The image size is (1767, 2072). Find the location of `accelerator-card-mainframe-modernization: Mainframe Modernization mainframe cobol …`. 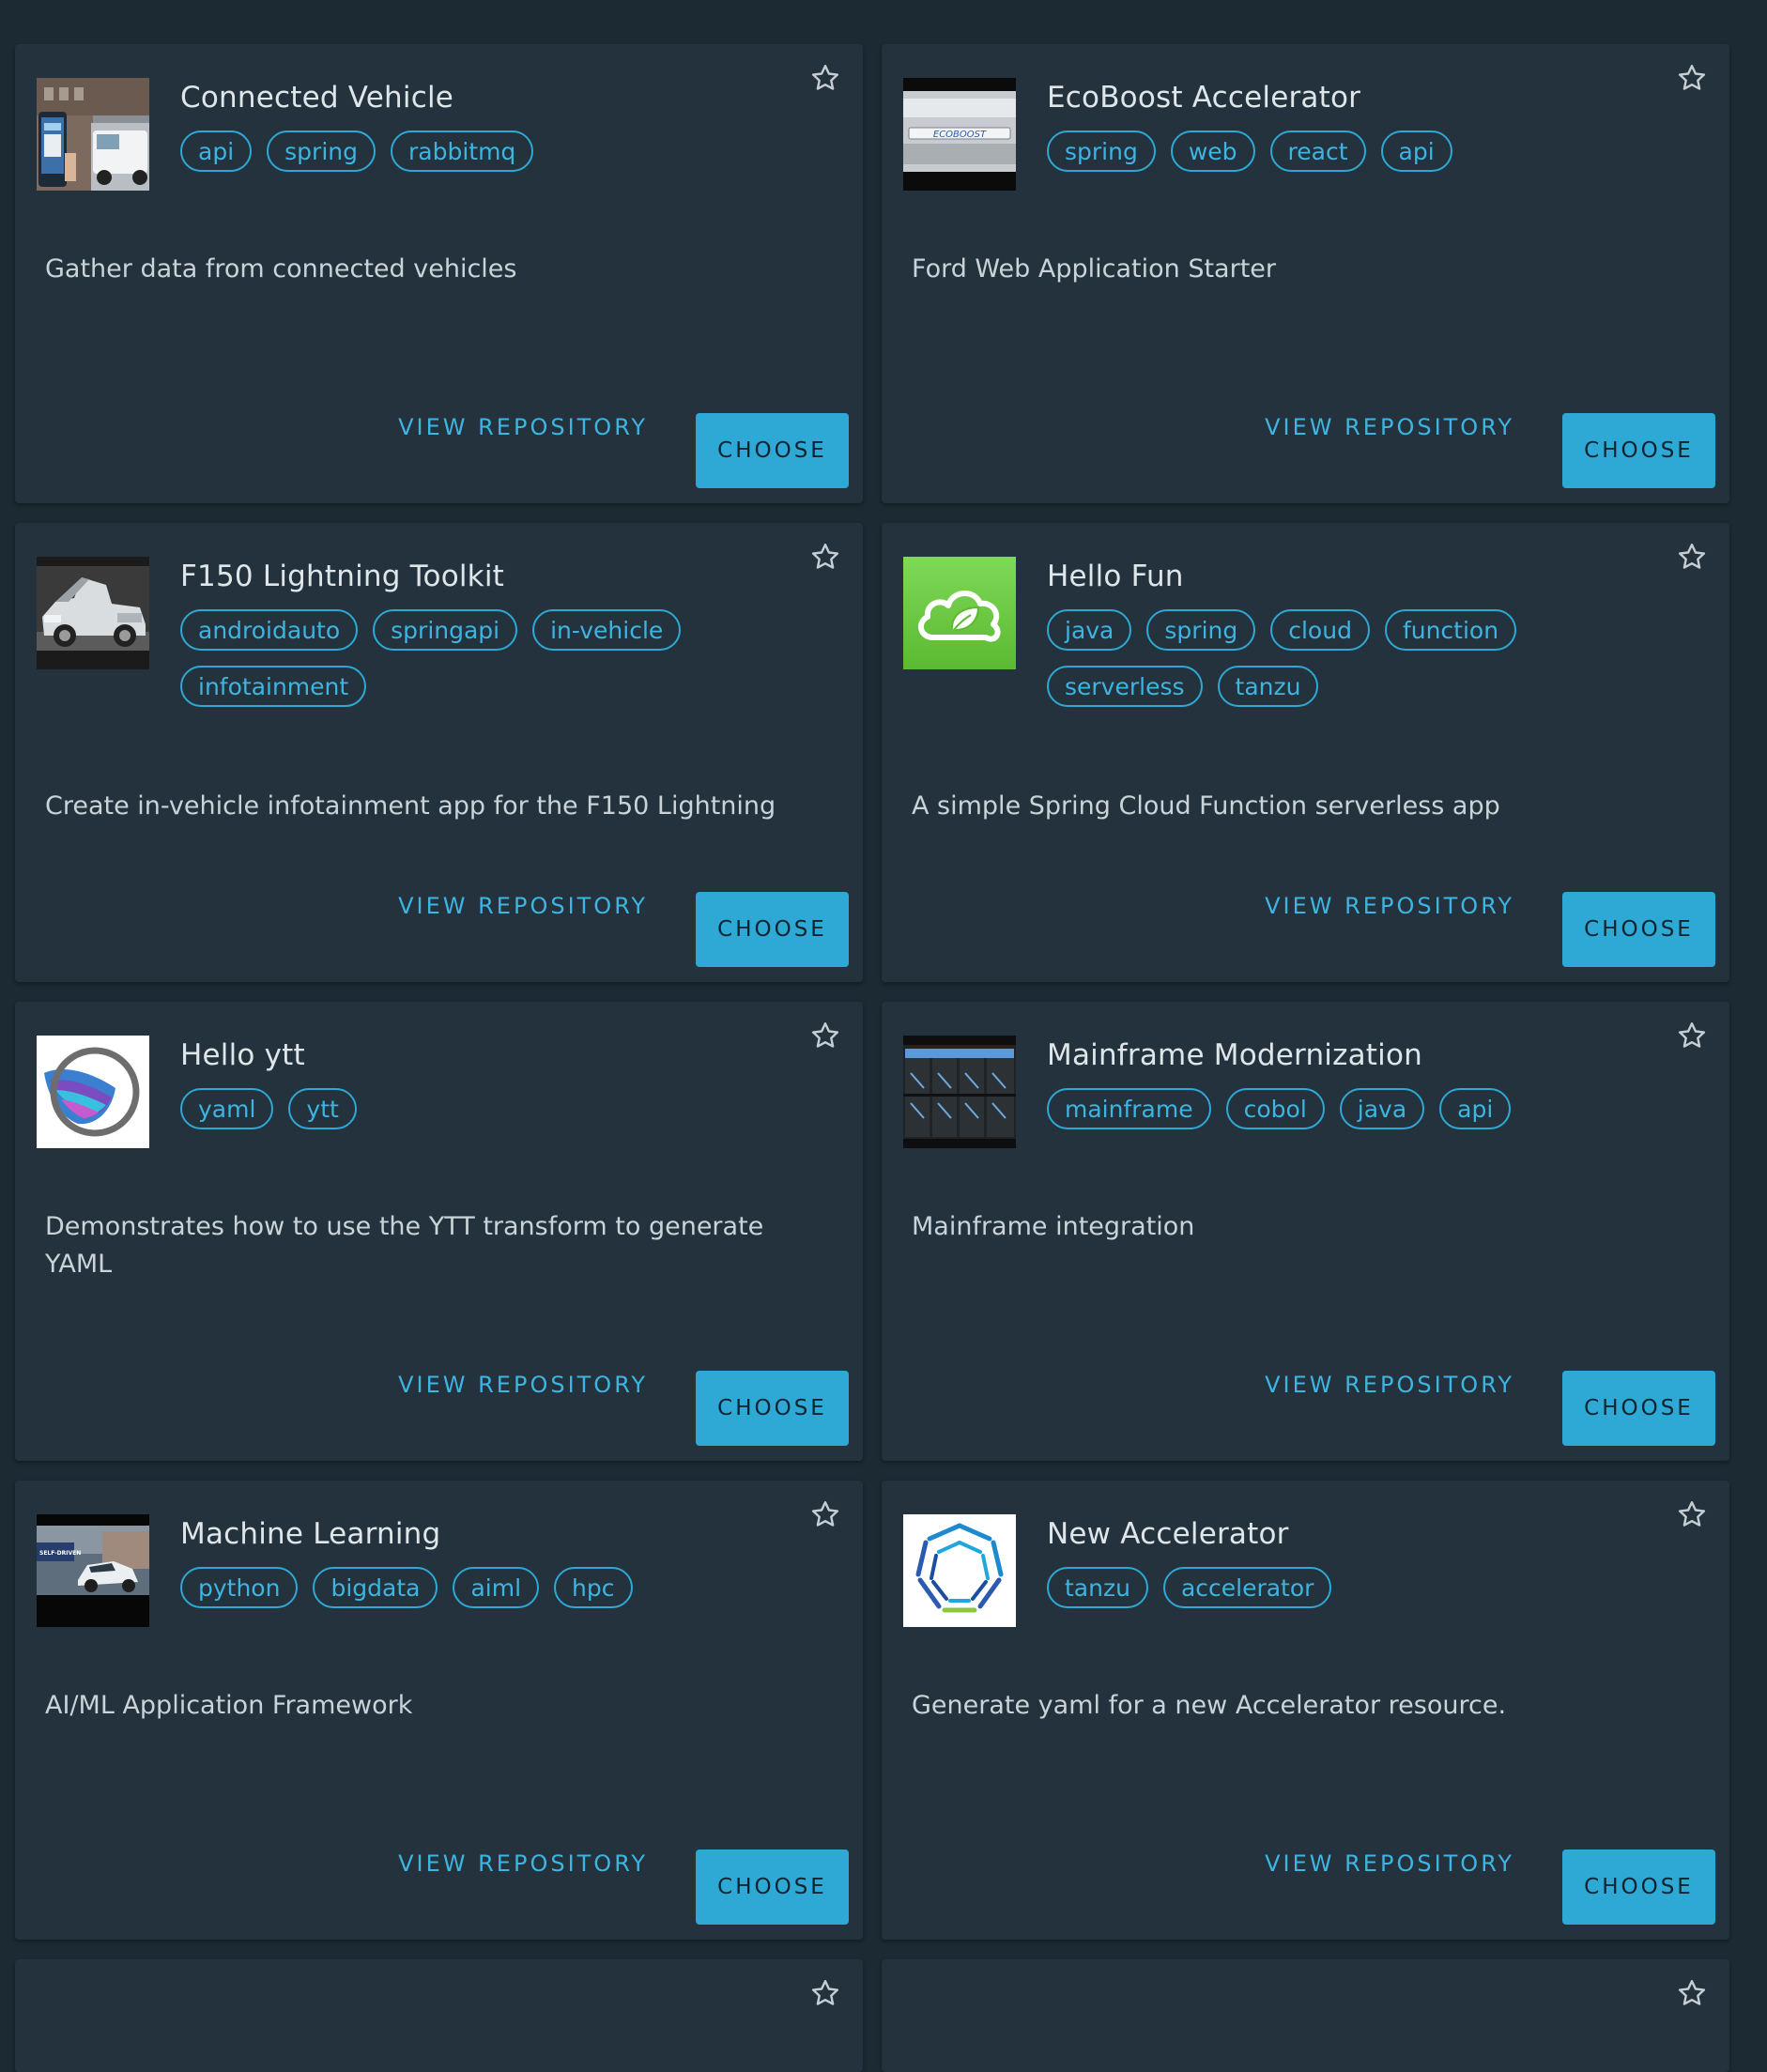

accelerator-card-mainframe-modernization: Mainframe Modernization mainframe cobol … is located at coordinates (1306, 1231).